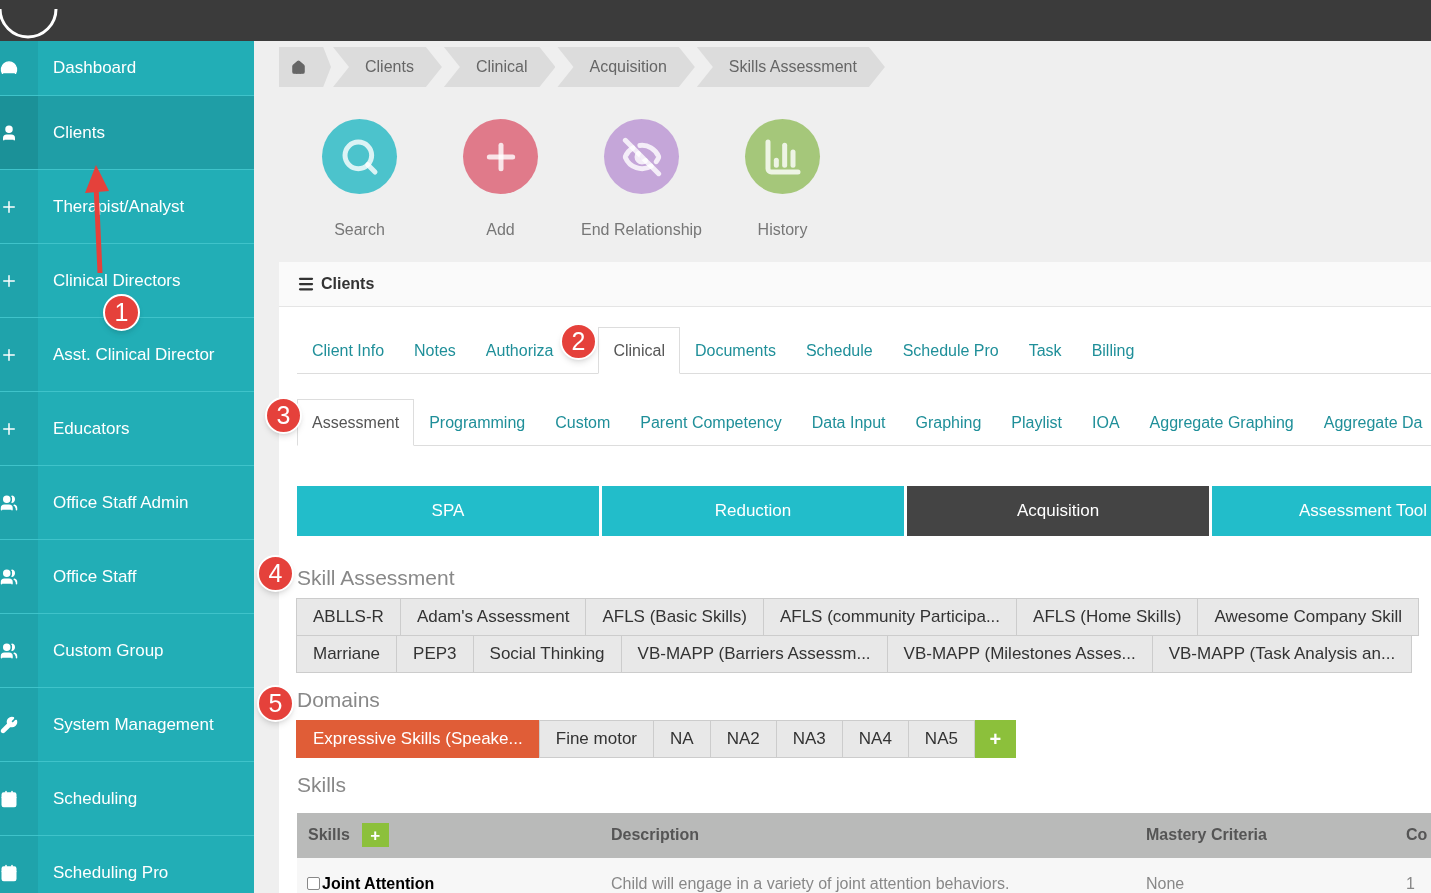 The width and height of the screenshot is (1431, 893). Describe the element at coordinates (641, 156) in the screenshot. I see `eye-slash-icon` at that location.